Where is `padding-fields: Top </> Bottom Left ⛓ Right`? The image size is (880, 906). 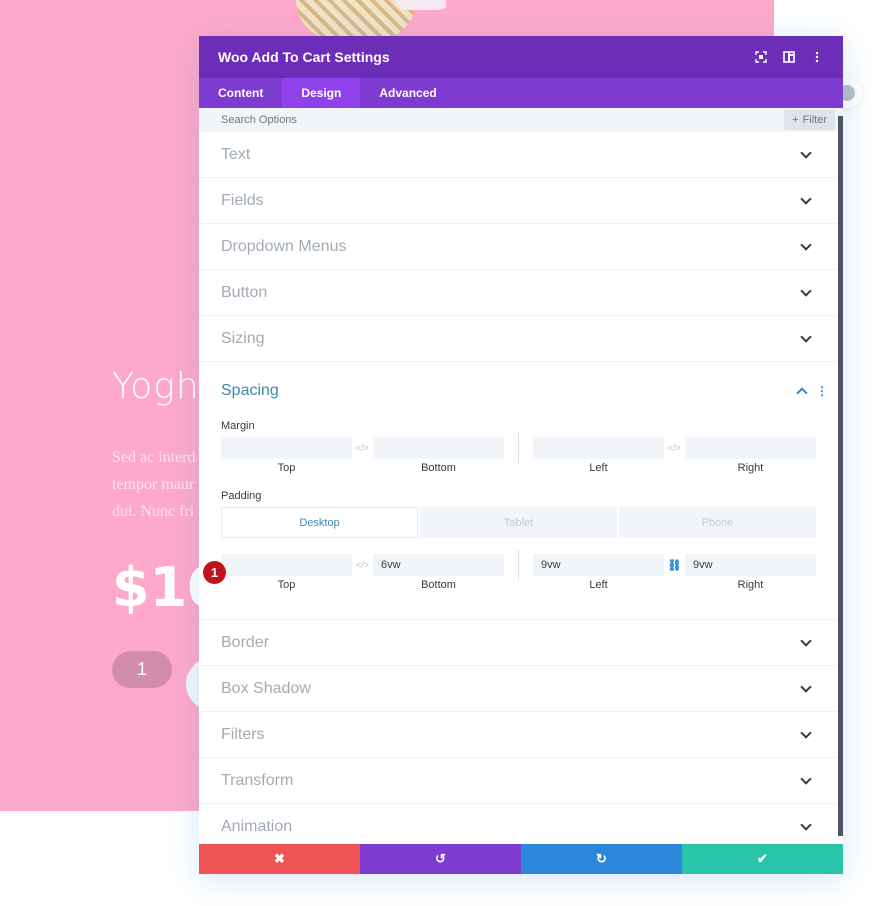
padding-fields: Top </> Bottom Left ⛓ Right is located at coordinates (518, 570).